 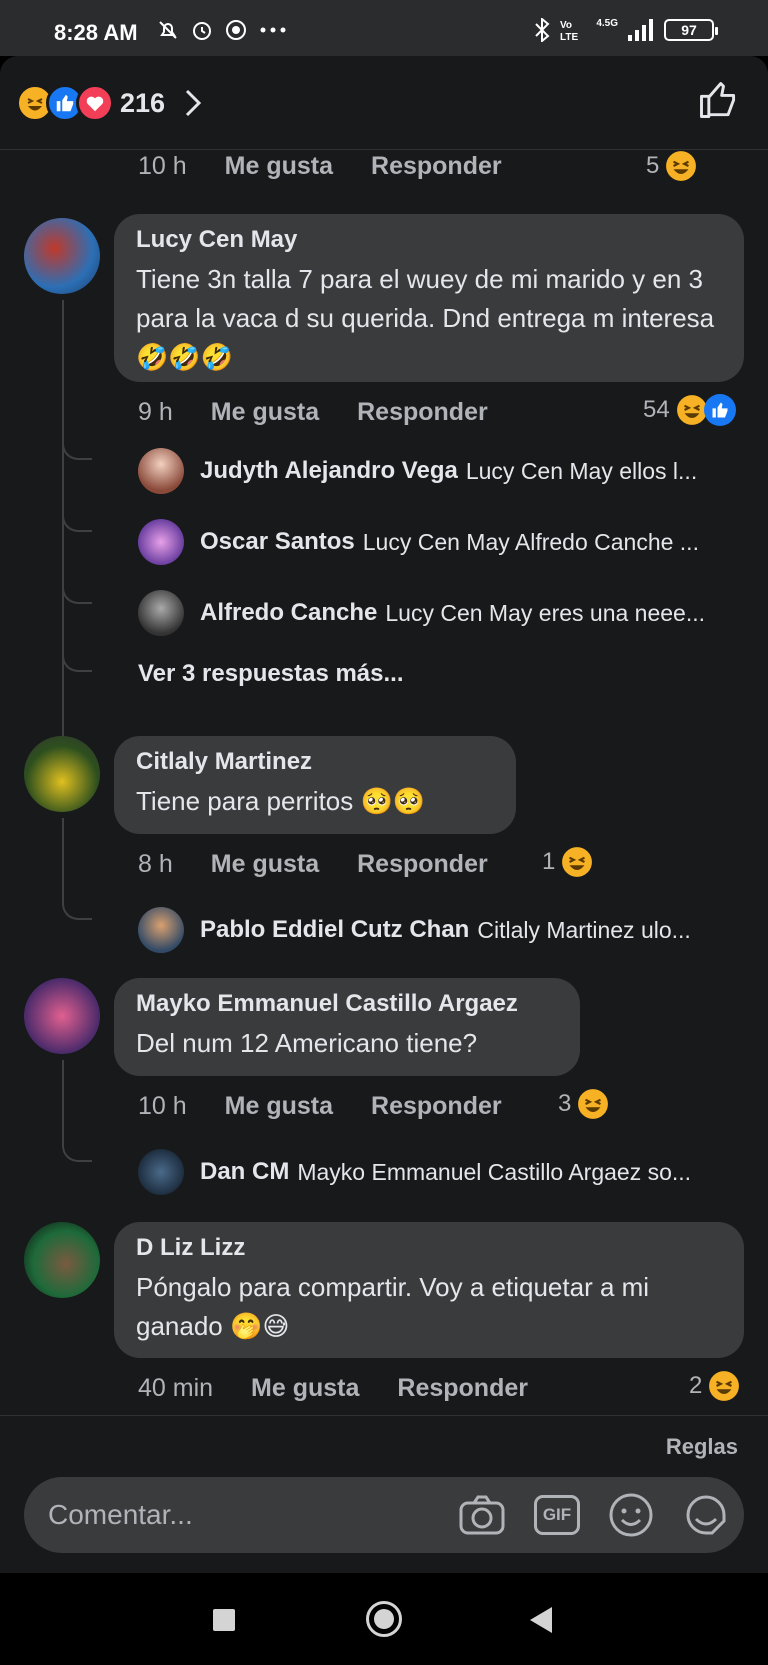 What do you see at coordinates (696, 1385) in the screenshot?
I see `comment-reaction-count: 2` at bounding box center [696, 1385].